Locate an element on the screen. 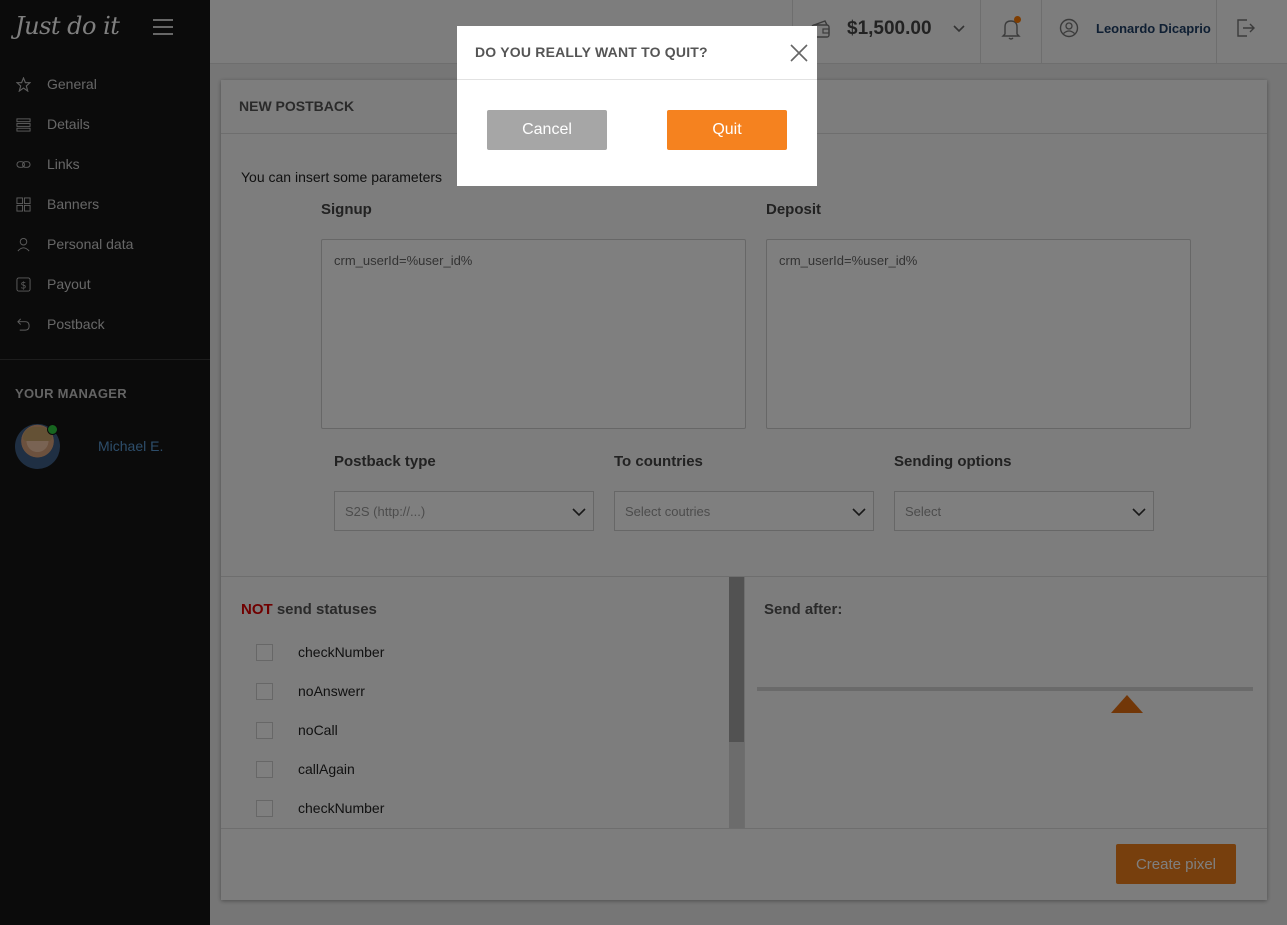 The height and width of the screenshot is (925, 1287). quit-confirm-dialog: DO YOU REALLY WANT TO QUIT? Cancel Quit is located at coordinates (637, 106).